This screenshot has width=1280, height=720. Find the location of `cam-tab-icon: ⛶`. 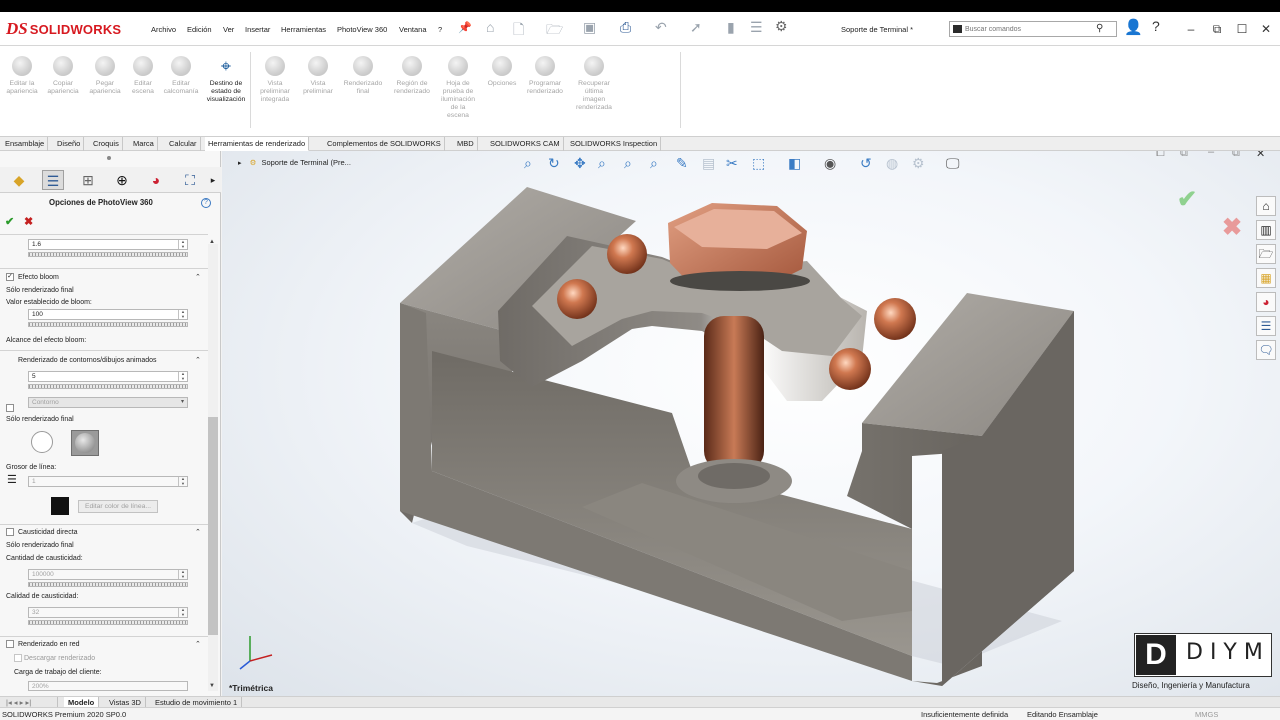

cam-tab-icon: ⛶ is located at coordinates (190, 180).